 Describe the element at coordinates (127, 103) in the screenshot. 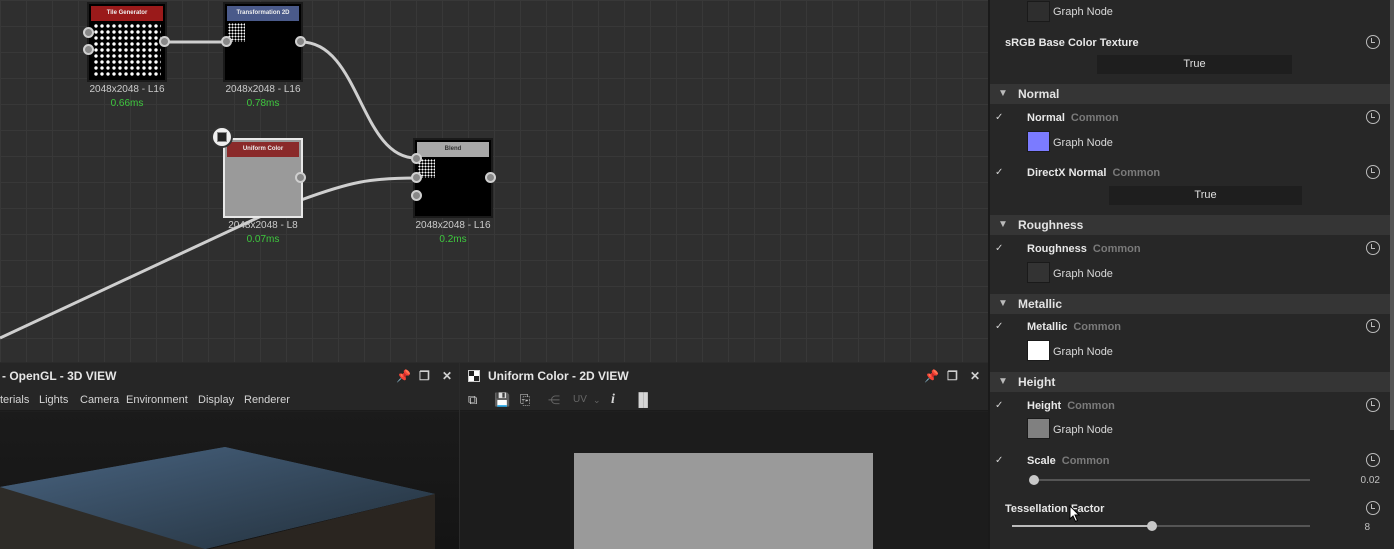

I see `node-timing: 0.66ms` at that location.